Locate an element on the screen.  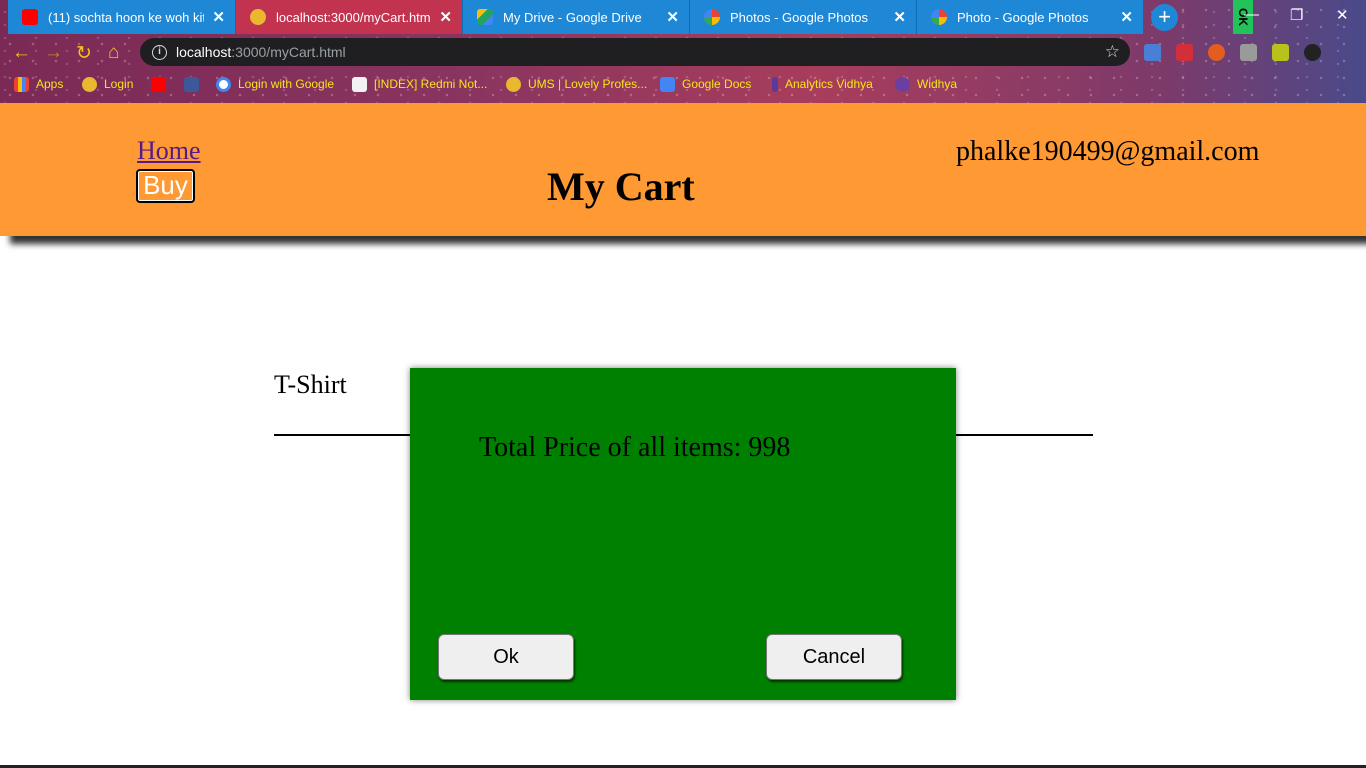
address-host: localhost is located at coordinates (204, 52).